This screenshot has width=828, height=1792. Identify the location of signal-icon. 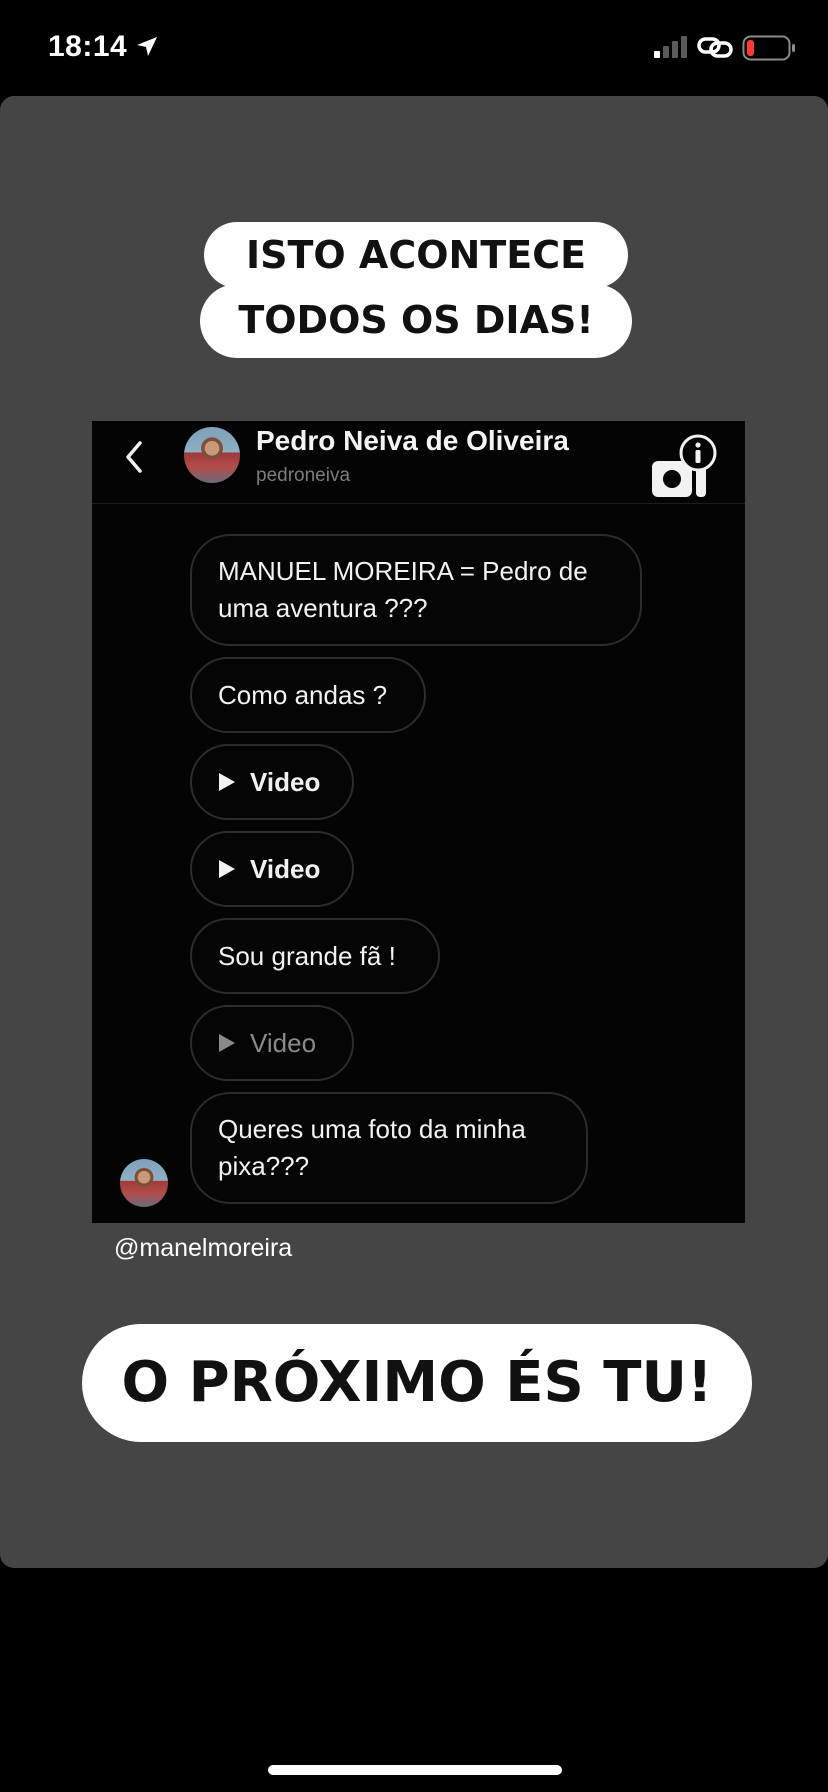
(670, 47).